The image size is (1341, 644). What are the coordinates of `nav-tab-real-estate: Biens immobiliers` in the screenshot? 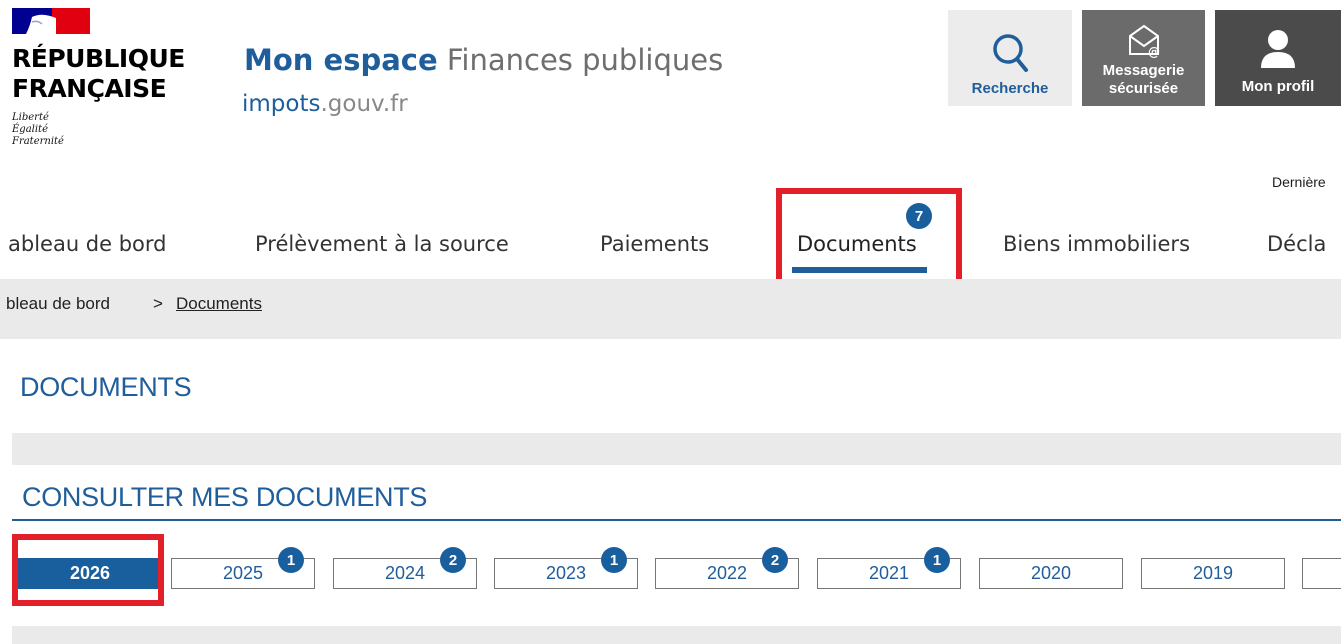 It's located at (1096, 244).